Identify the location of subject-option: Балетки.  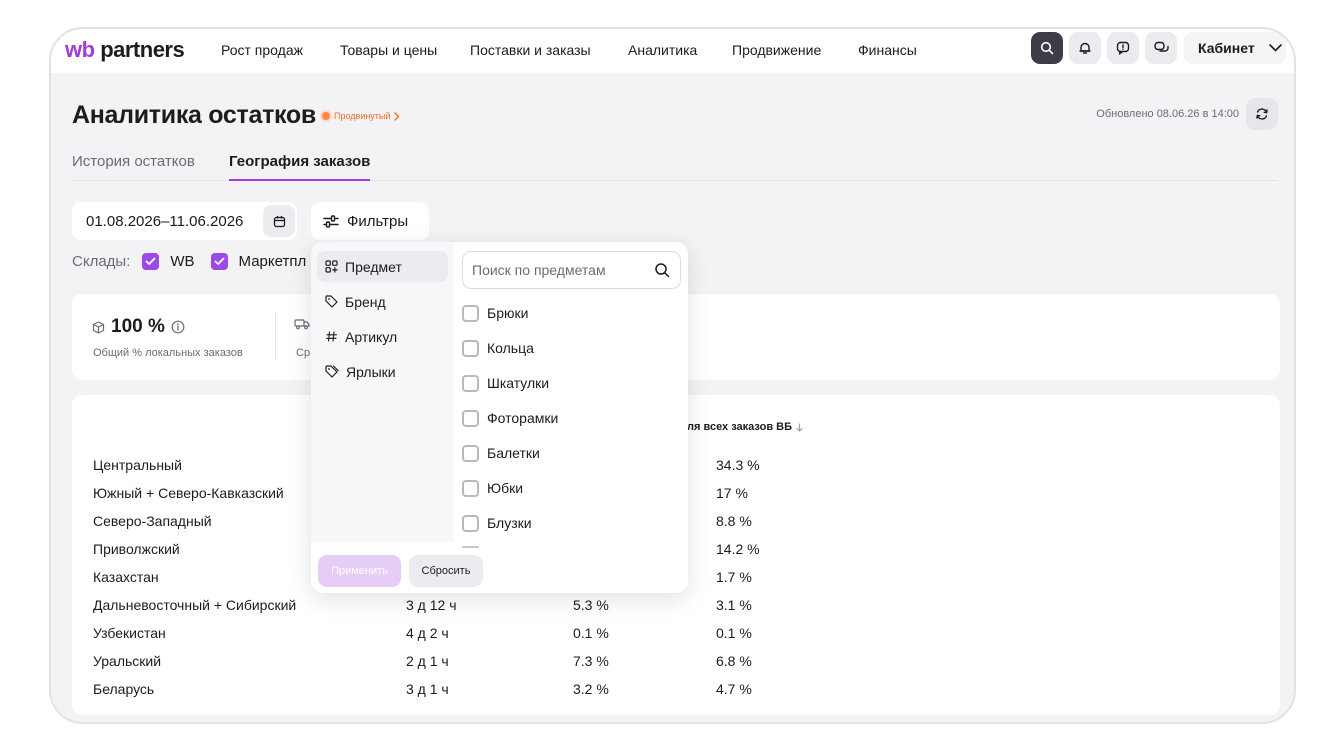
(567, 453).